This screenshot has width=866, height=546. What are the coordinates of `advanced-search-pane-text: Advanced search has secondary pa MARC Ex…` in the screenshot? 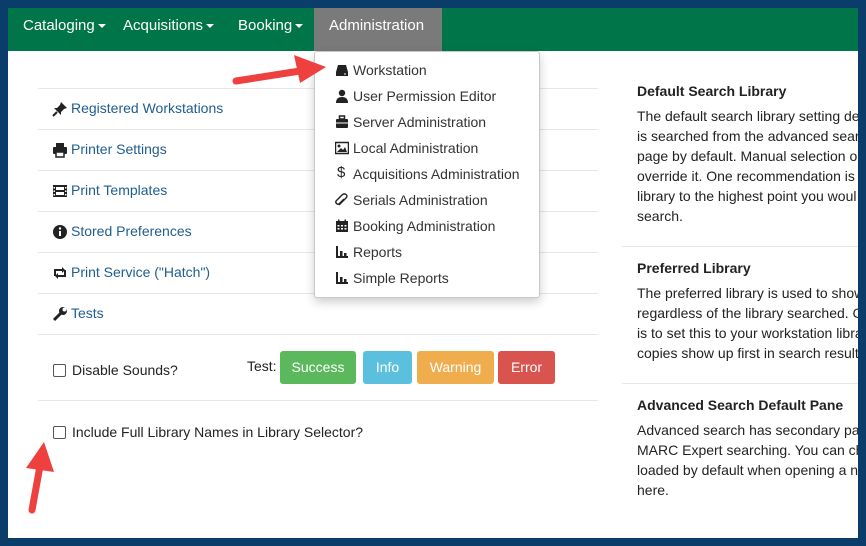 It's located at (747, 460).